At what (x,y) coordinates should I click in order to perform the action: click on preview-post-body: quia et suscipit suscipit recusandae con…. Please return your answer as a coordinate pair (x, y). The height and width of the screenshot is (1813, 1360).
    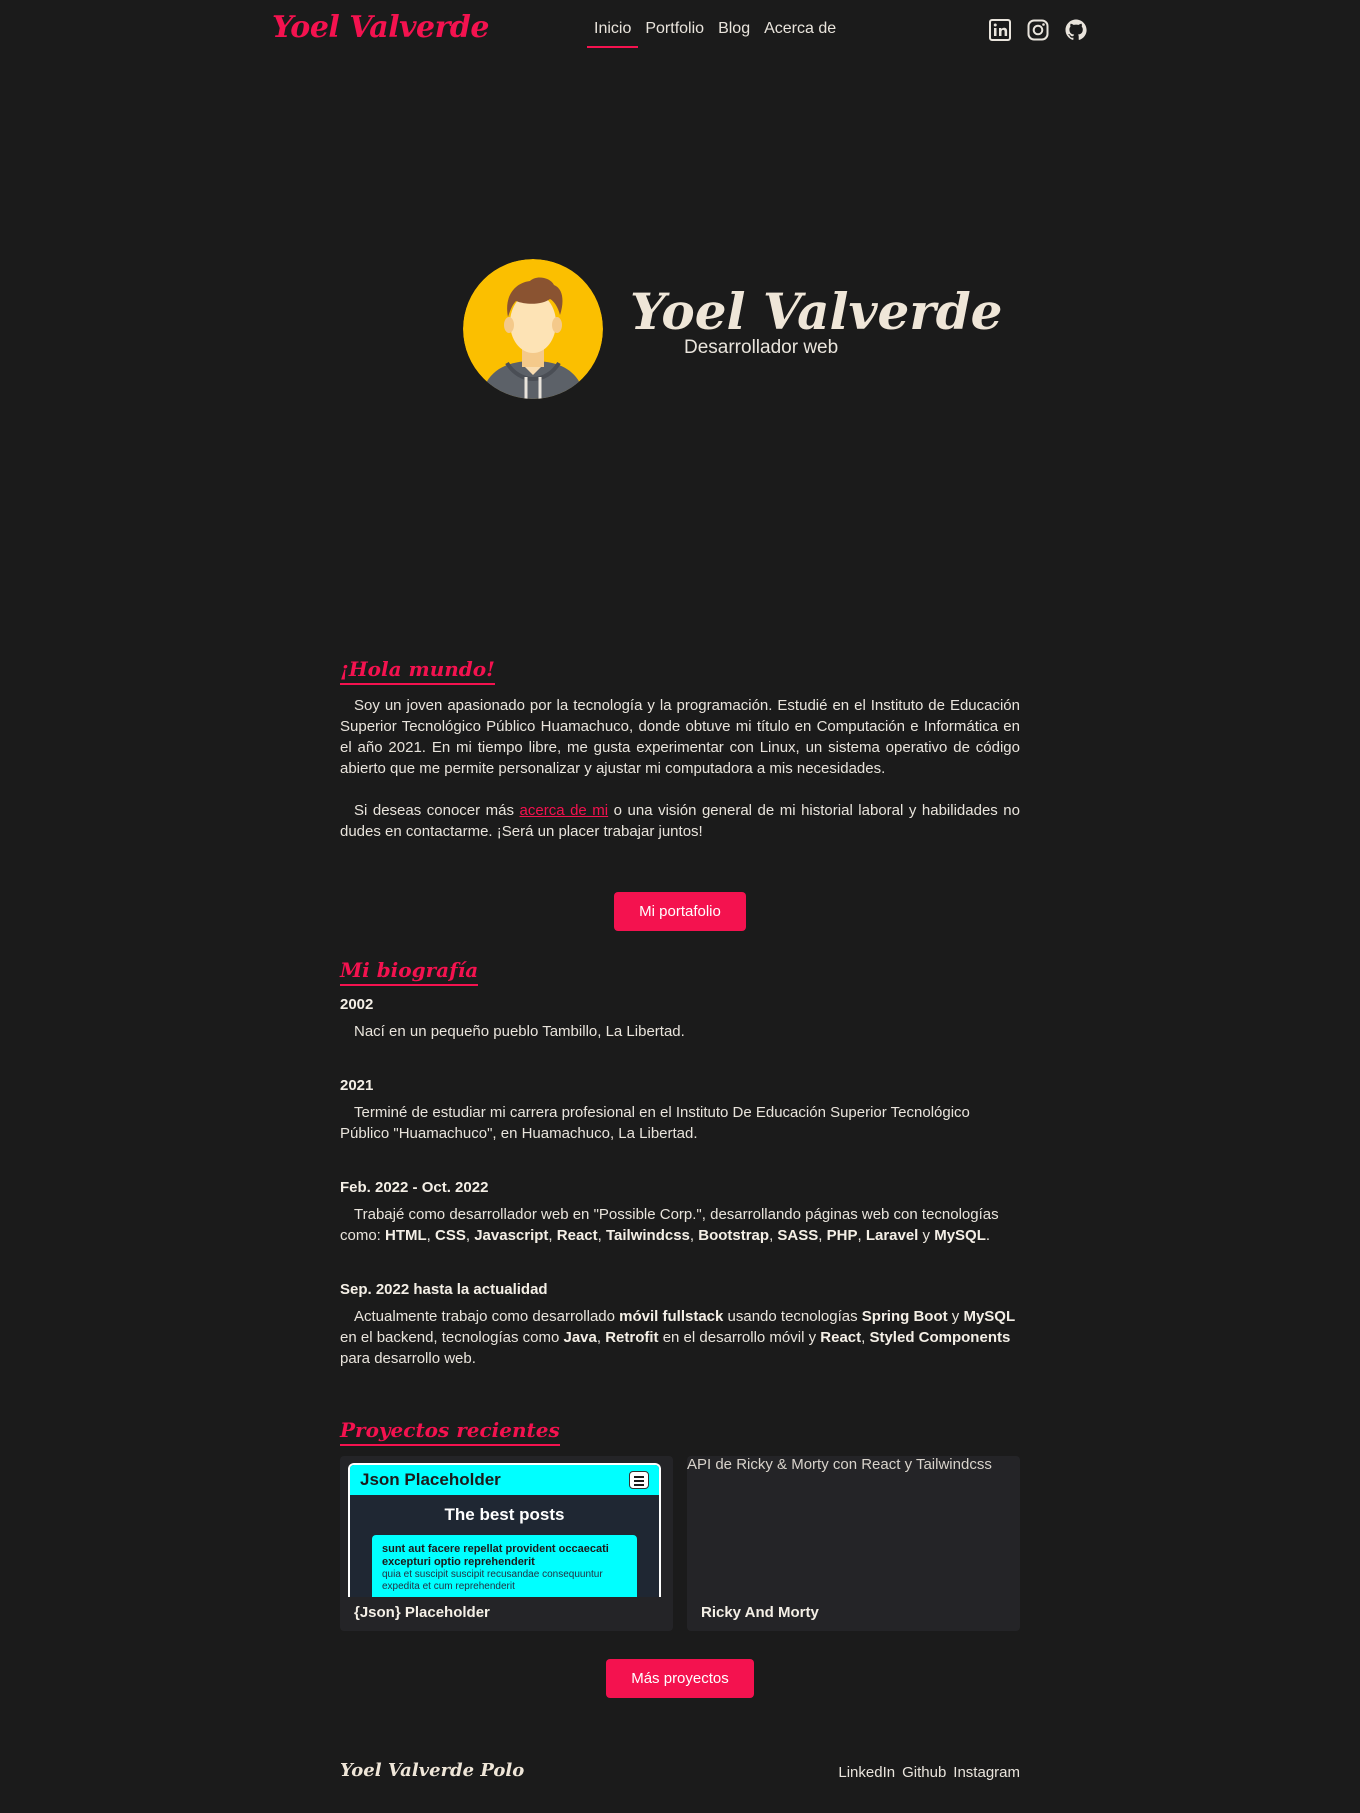
    Looking at the image, I should click on (492, 1580).